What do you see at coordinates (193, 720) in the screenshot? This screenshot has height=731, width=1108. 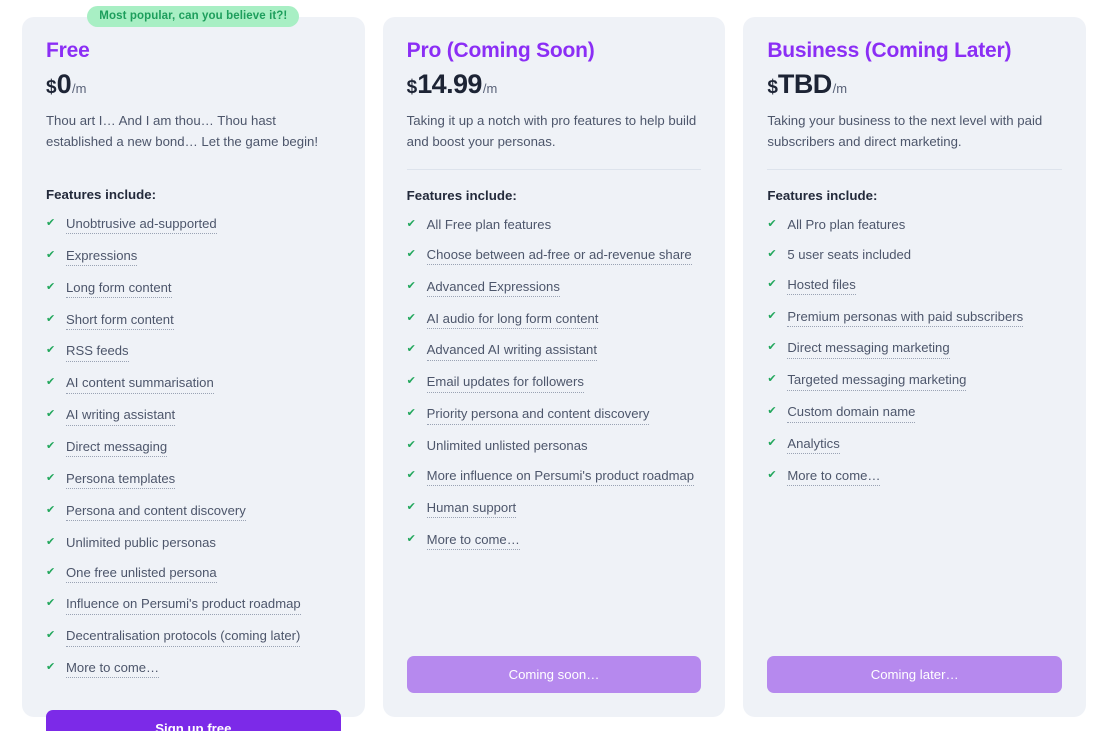 I see `plan-cta-button: Sign up free` at bounding box center [193, 720].